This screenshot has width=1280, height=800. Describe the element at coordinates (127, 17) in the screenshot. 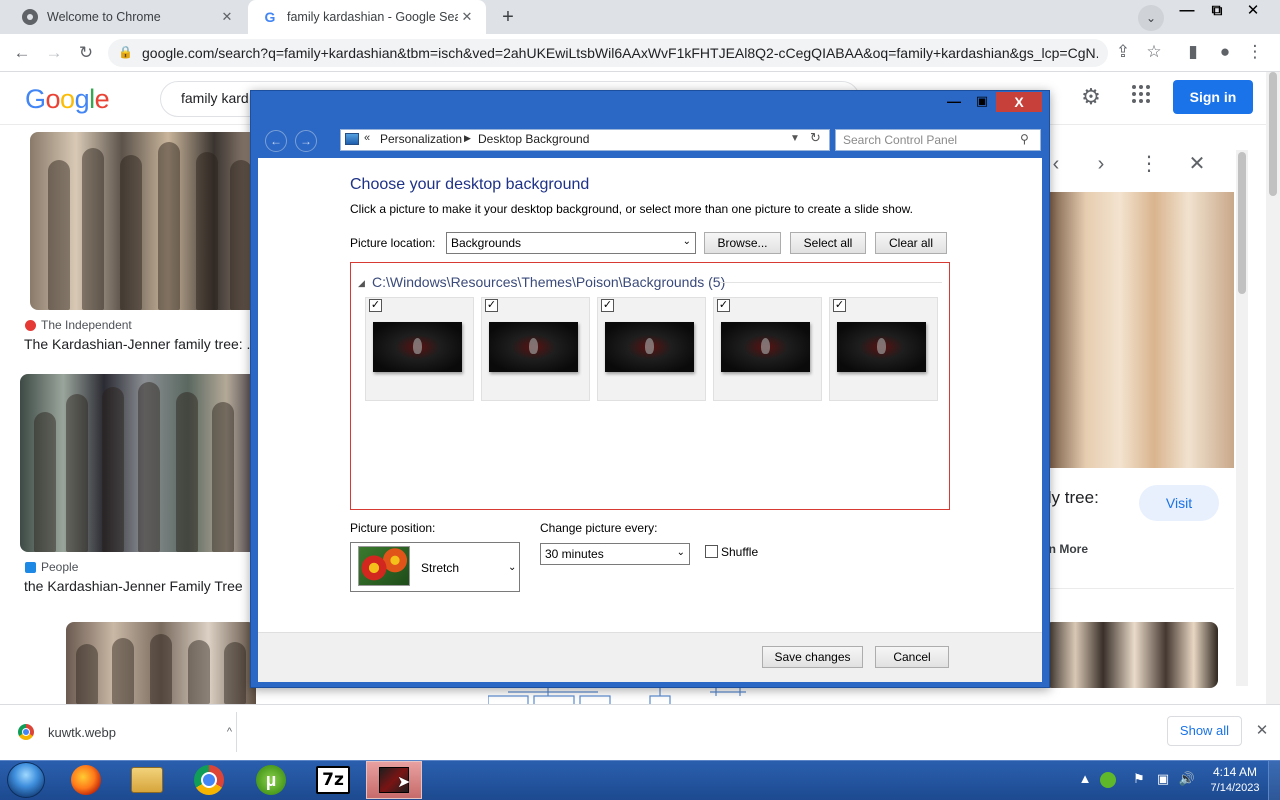

I see `tab-welcome-to-chrome: Welcome to Chrome ✕` at that location.